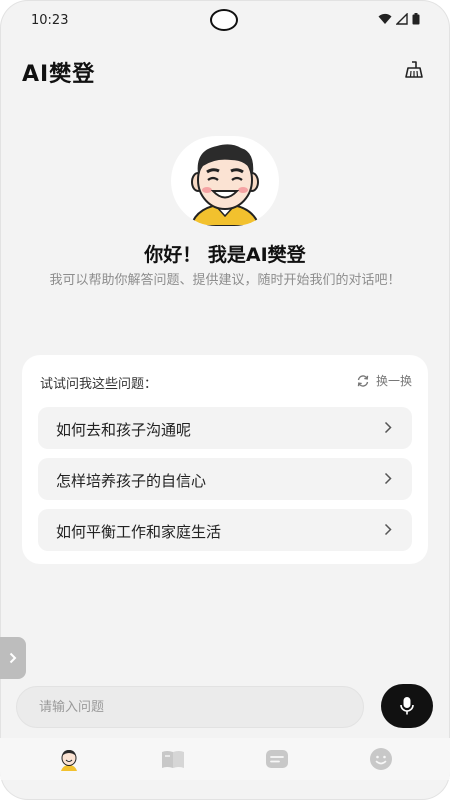 This screenshot has width=450, height=800. Describe the element at coordinates (363, 380) in the screenshot. I see `refresh-icon` at that location.